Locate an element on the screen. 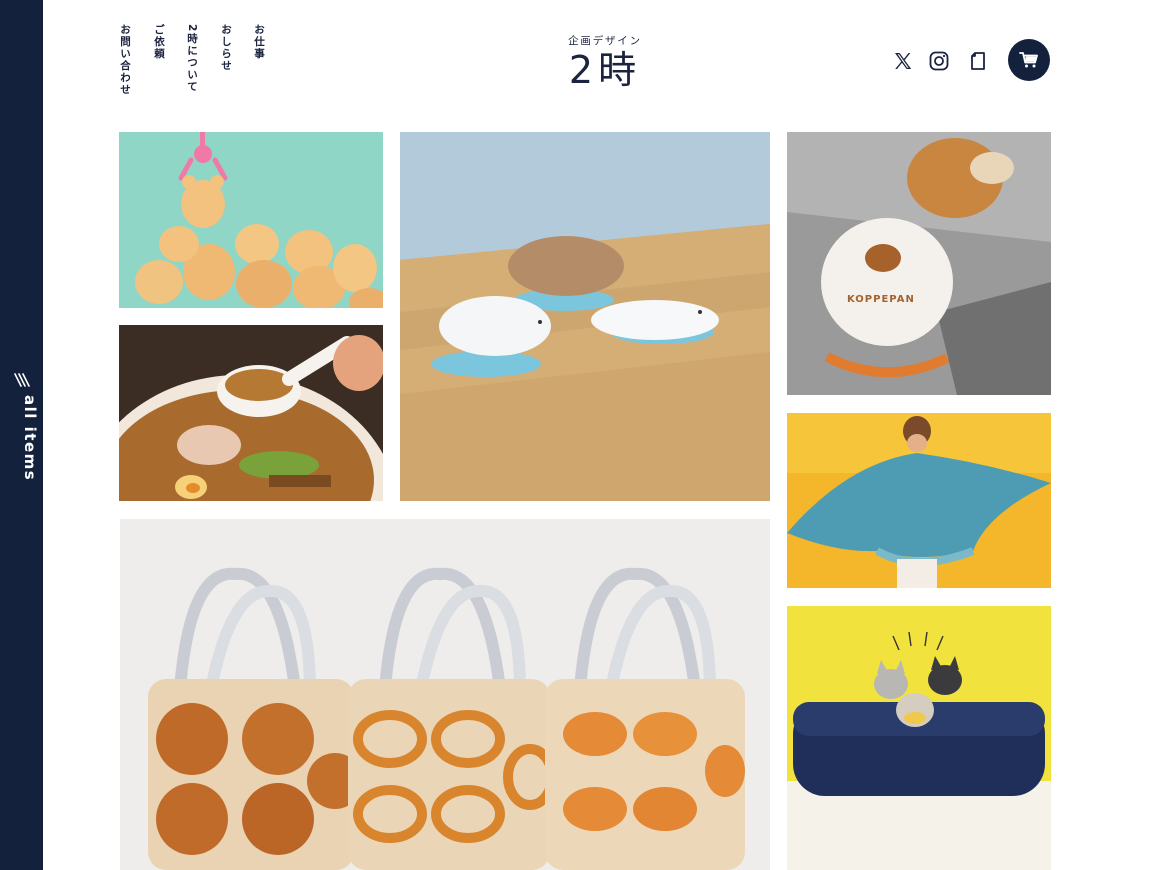 This screenshot has height=870, width=1170. cart-icon is located at coordinates (1028, 60).